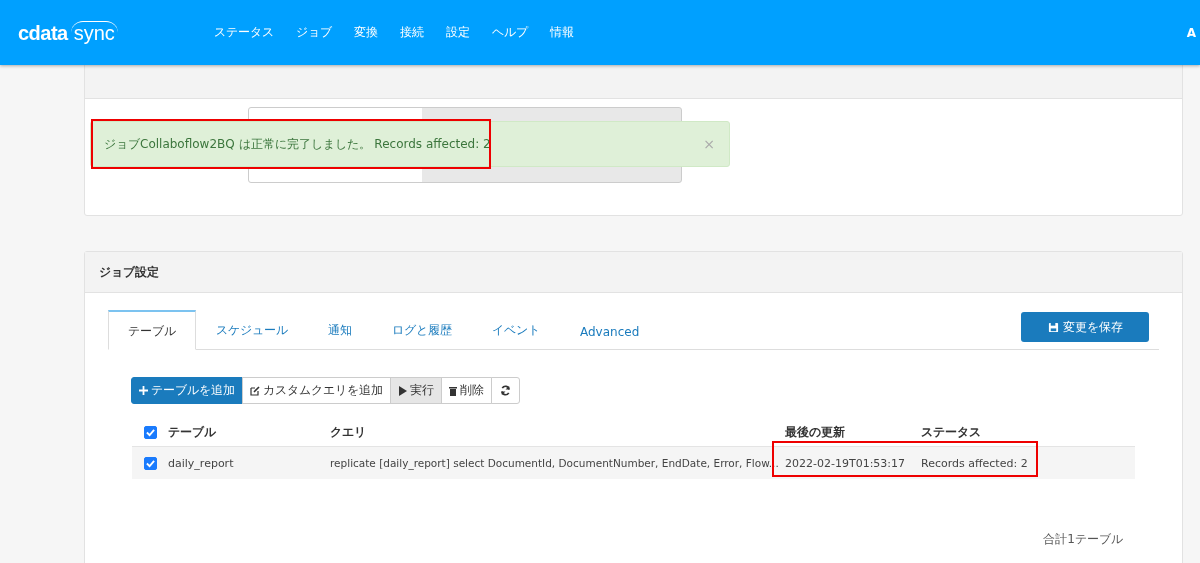 Image resolution: width=1200 pixels, height=563 pixels. I want to click on logo-text: cdata, so click(43, 33).